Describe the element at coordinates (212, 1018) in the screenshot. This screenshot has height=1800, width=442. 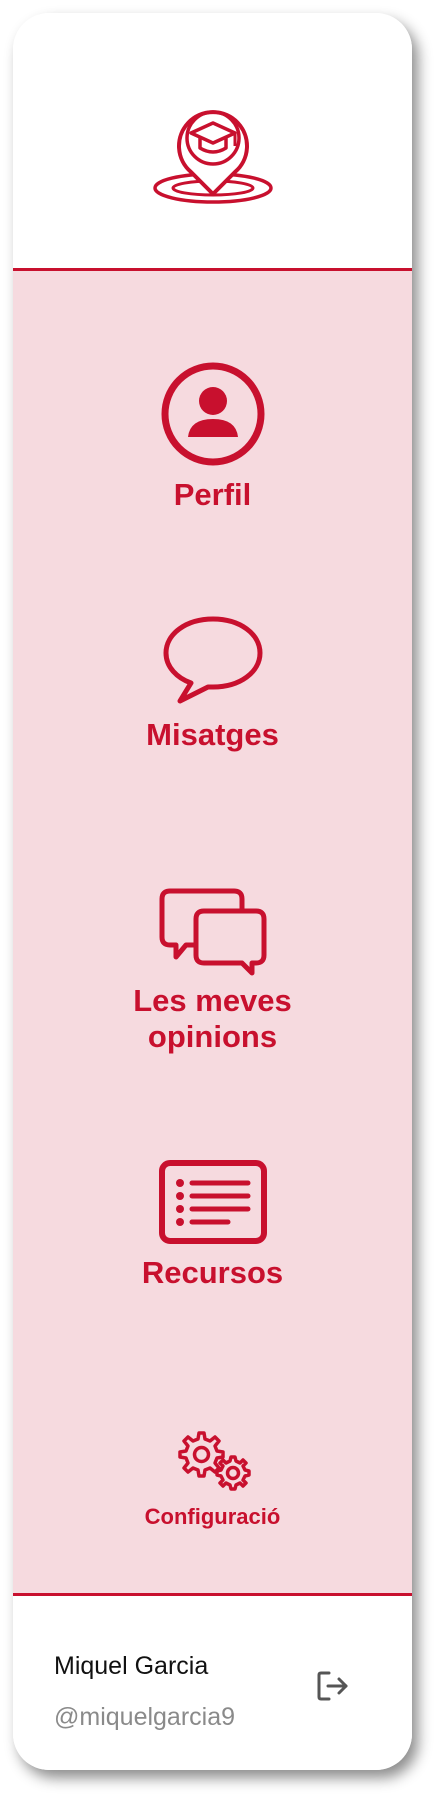
I see `nav-label-opinions: Les meves opinions` at that location.